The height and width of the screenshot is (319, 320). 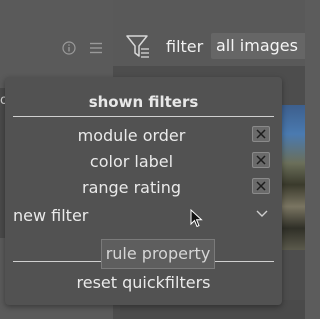 What do you see at coordinates (69, 48) in the screenshot?
I see `info-icon` at bounding box center [69, 48].